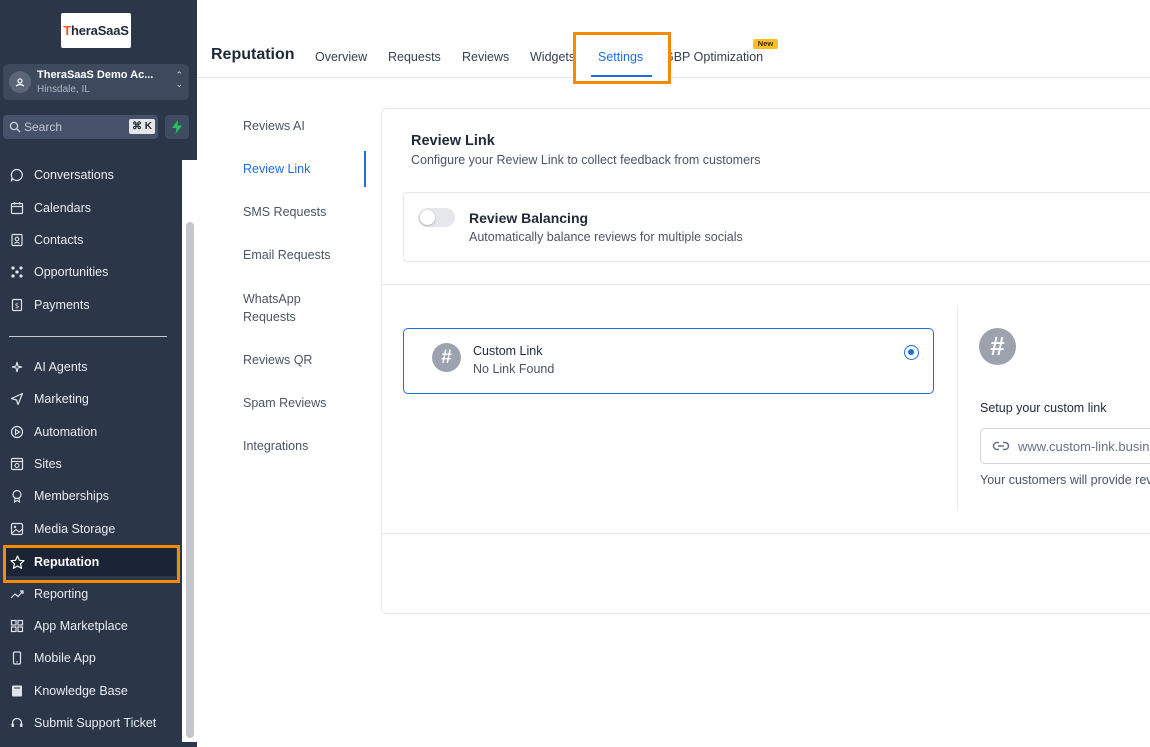 This screenshot has width=1150, height=747. What do you see at coordinates (61, 594) in the screenshot?
I see `sidebar-item-label: Reporting` at bounding box center [61, 594].